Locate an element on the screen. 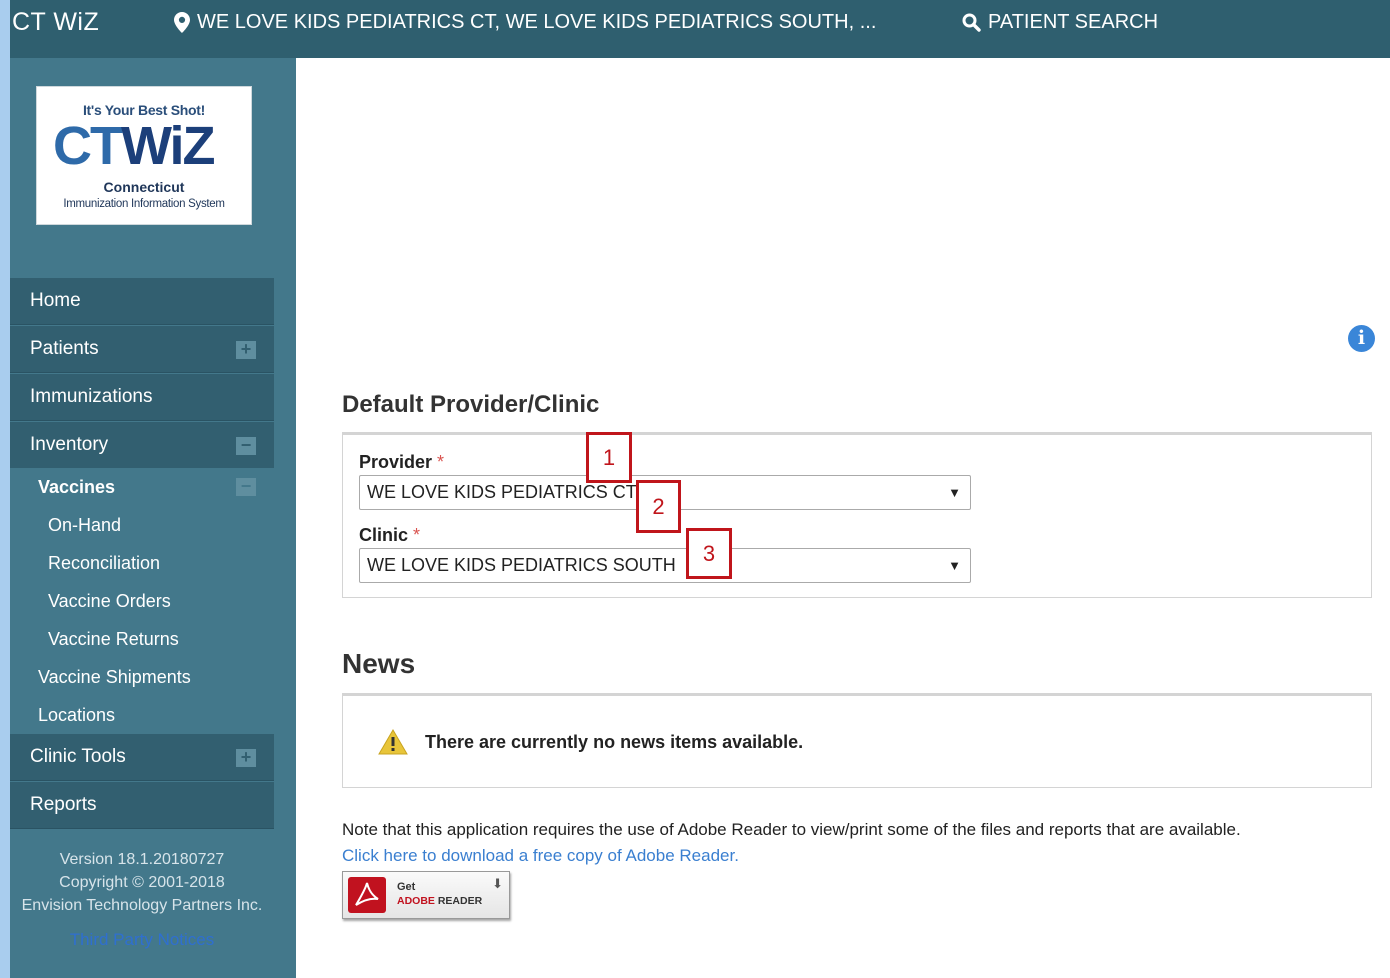 This screenshot has width=1390, height=978. sidebar-item-vaccine-returns: Vaccine Returns is located at coordinates (142, 639).